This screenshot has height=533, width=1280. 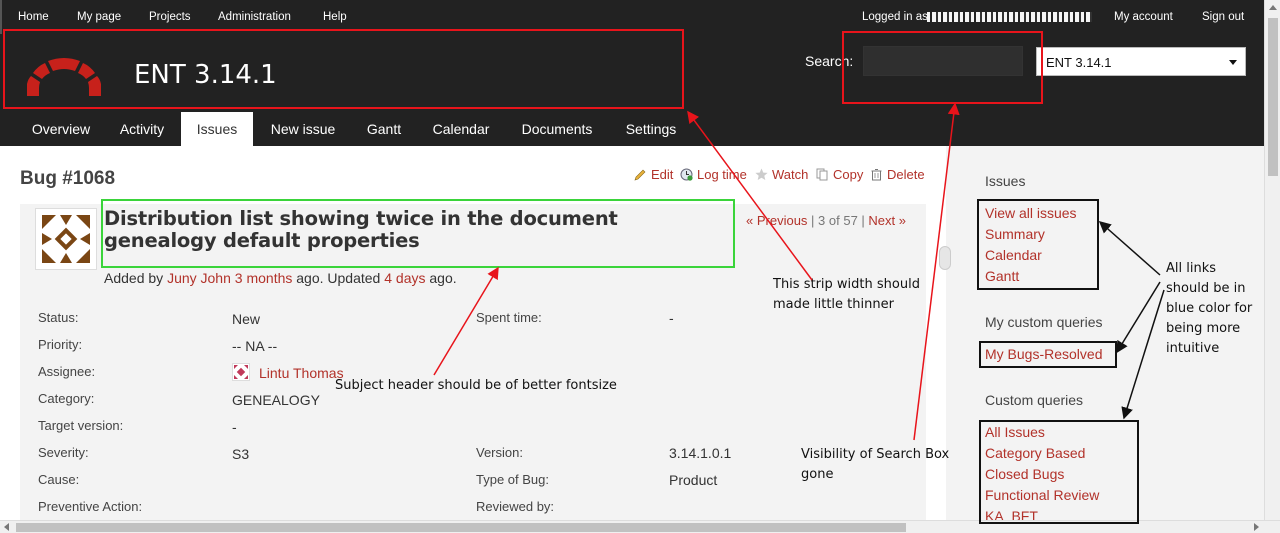 What do you see at coordinates (60, 344) in the screenshot?
I see `priority-label: Priority:` at bounding box center [60, 344].